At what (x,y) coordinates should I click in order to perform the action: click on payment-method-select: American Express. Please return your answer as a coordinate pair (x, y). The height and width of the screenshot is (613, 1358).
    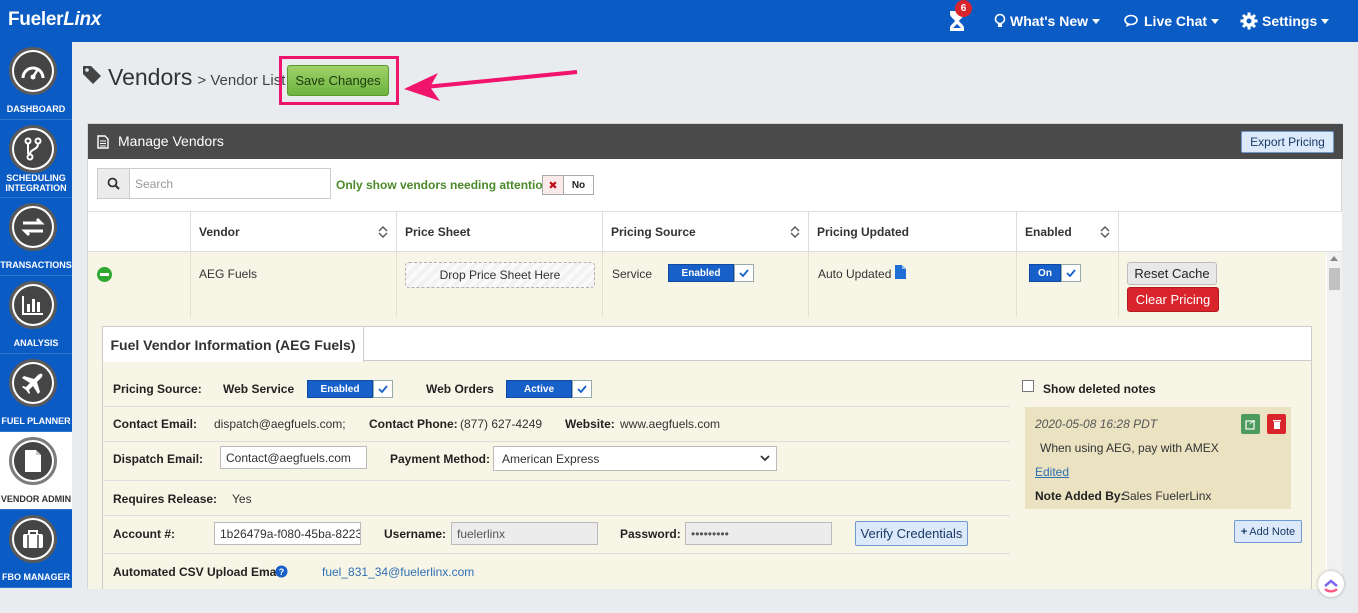
    Looking at the image, I should click on (635, 458).